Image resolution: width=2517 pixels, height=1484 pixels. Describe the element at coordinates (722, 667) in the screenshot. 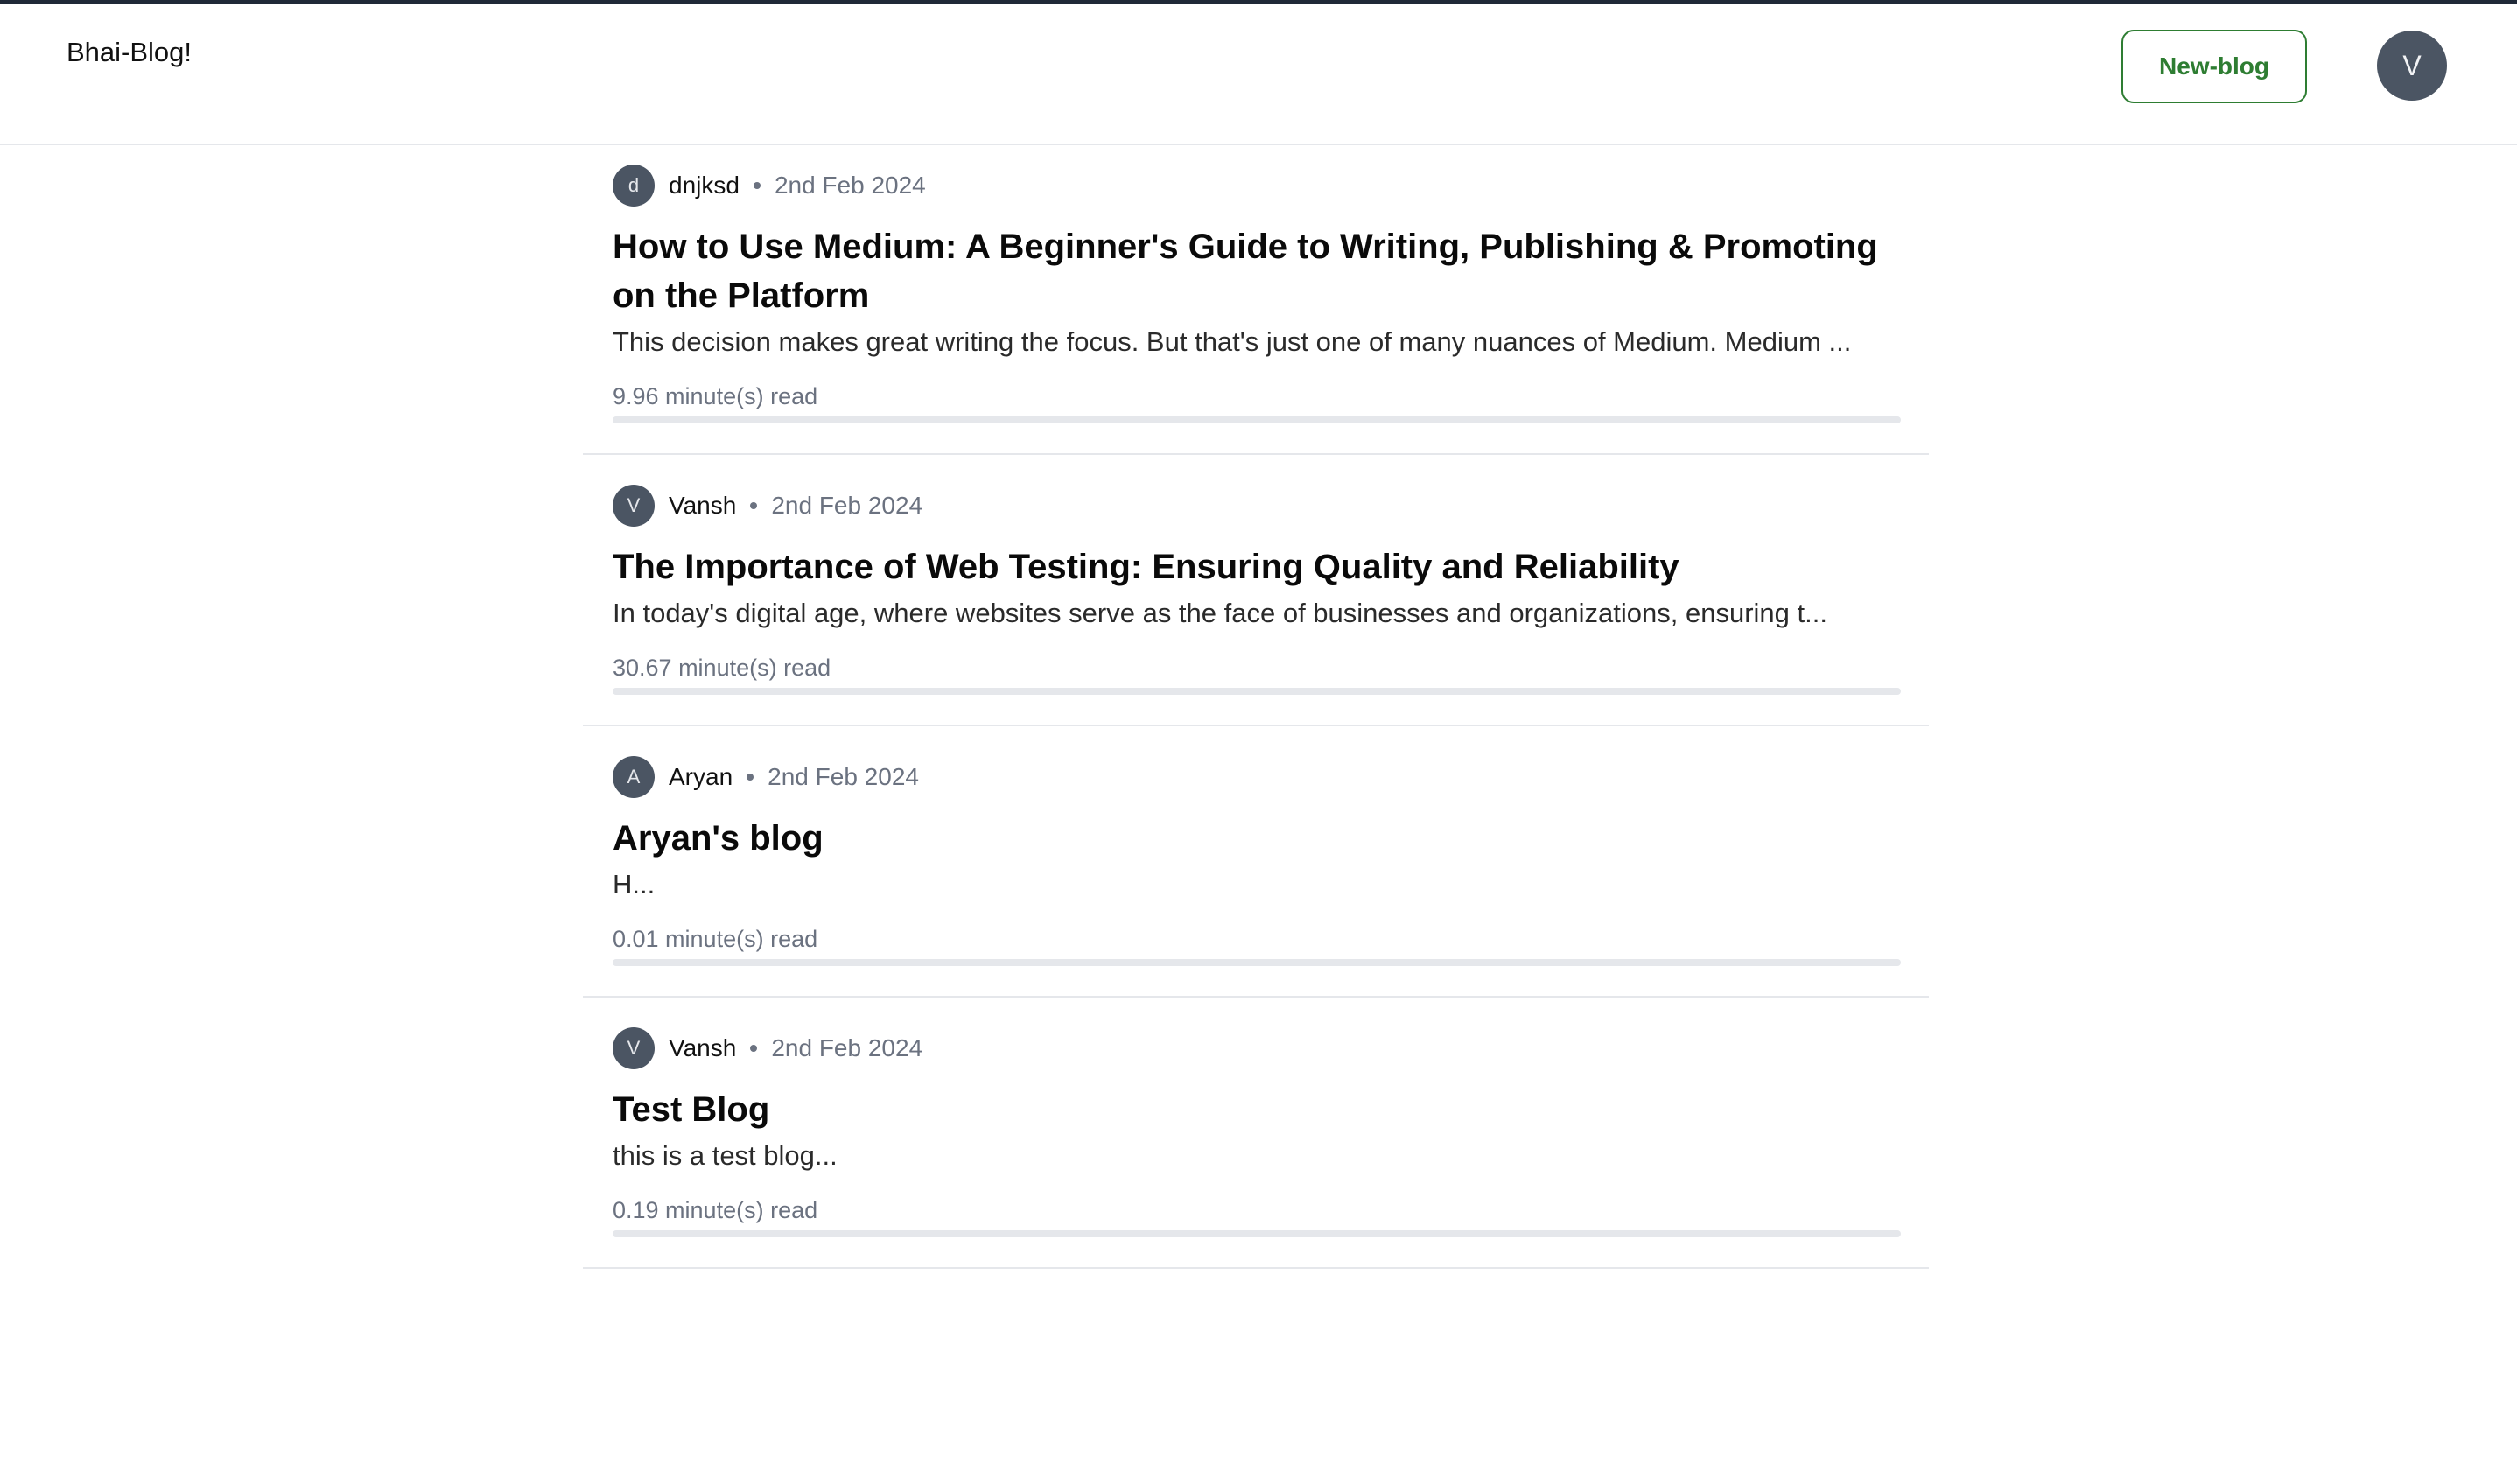

I see `read-time: 30.67 minute(s) read` at that location.